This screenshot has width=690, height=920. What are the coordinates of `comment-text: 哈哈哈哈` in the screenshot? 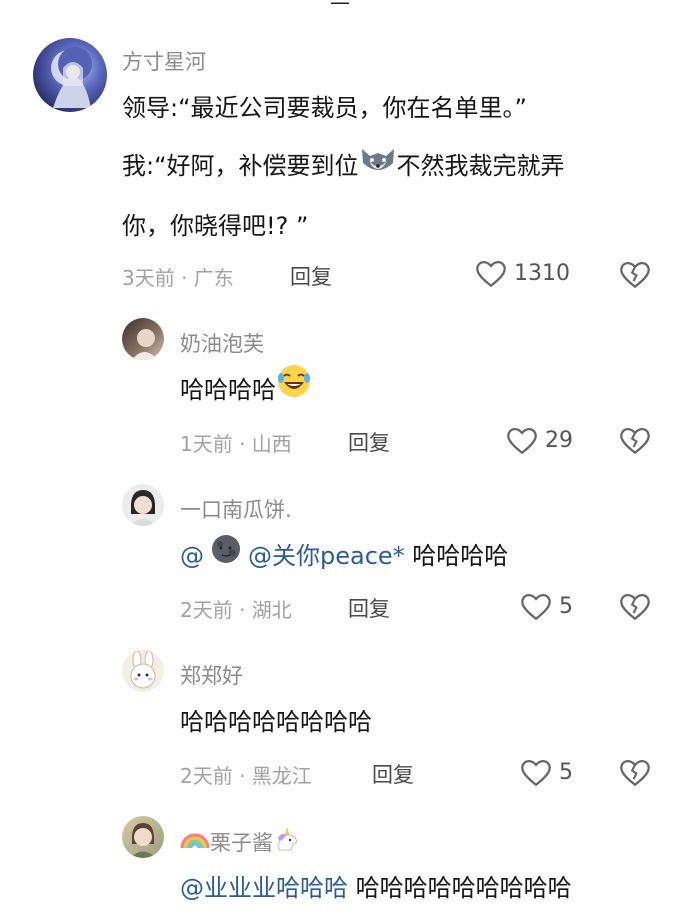 It's located at (246, 390).